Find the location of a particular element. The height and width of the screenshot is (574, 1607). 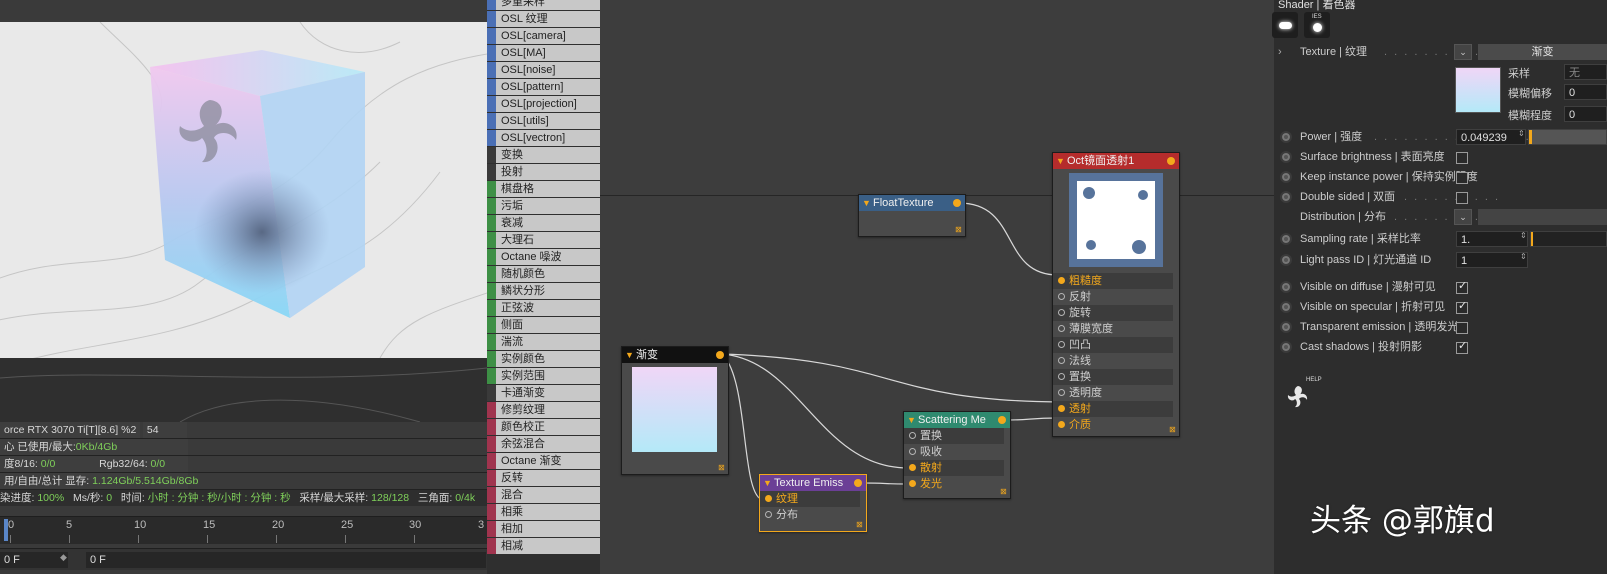

node-gradient: ▼ 渐变 ⊠ is located at coordinates (675, 410).